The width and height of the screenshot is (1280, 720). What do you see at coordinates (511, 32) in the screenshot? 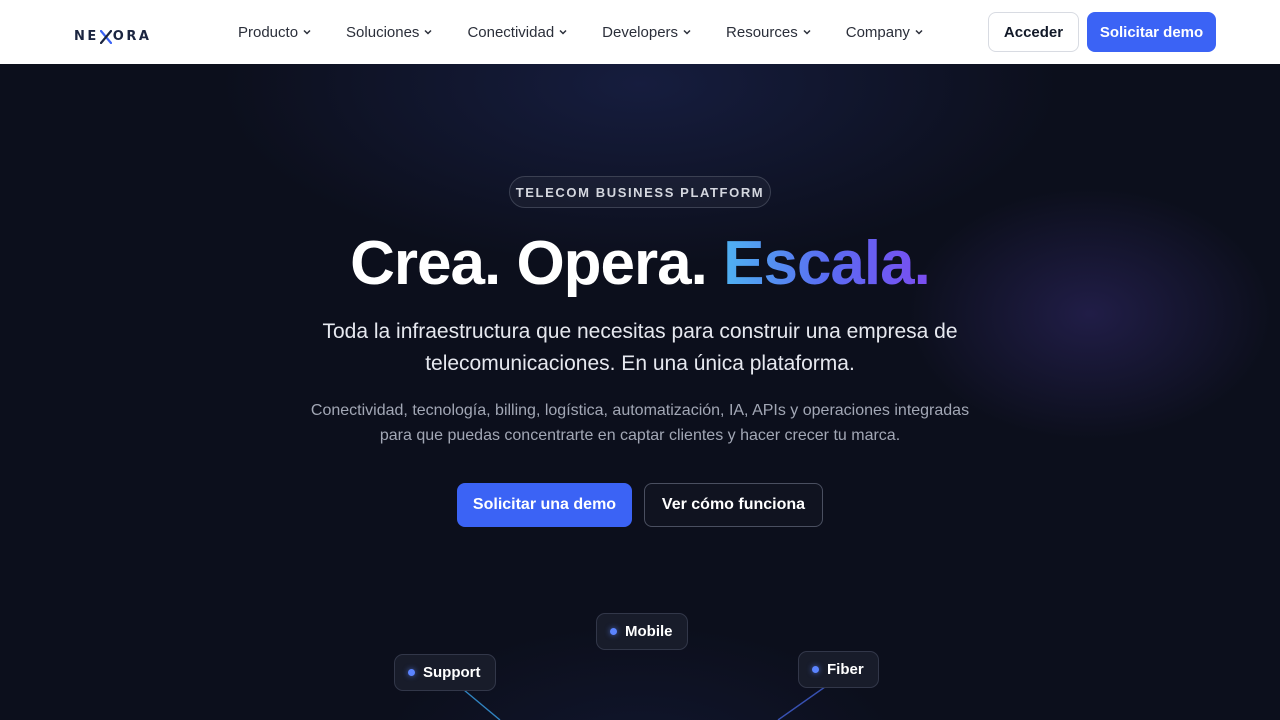
I see `nav-item-label: Conectividad` at bounding box center [511, 32].